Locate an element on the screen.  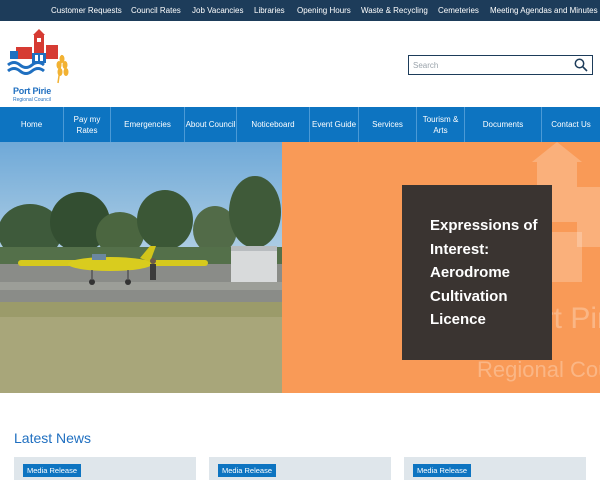
nav-services: Services is located at coordinates (387, 124).